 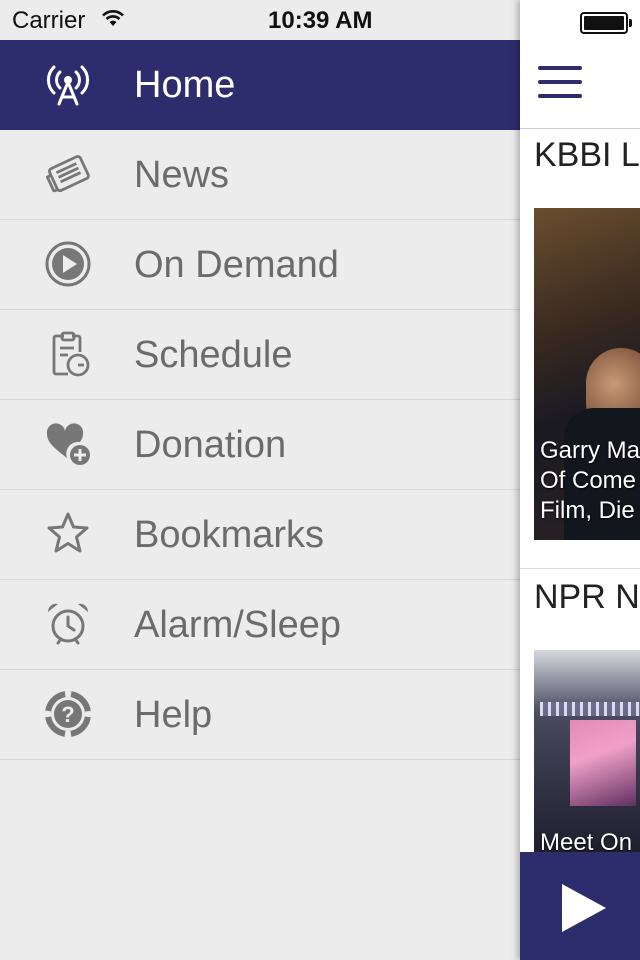 I want to click on menu-item-label: Schedule, so click(x=213, y=355).